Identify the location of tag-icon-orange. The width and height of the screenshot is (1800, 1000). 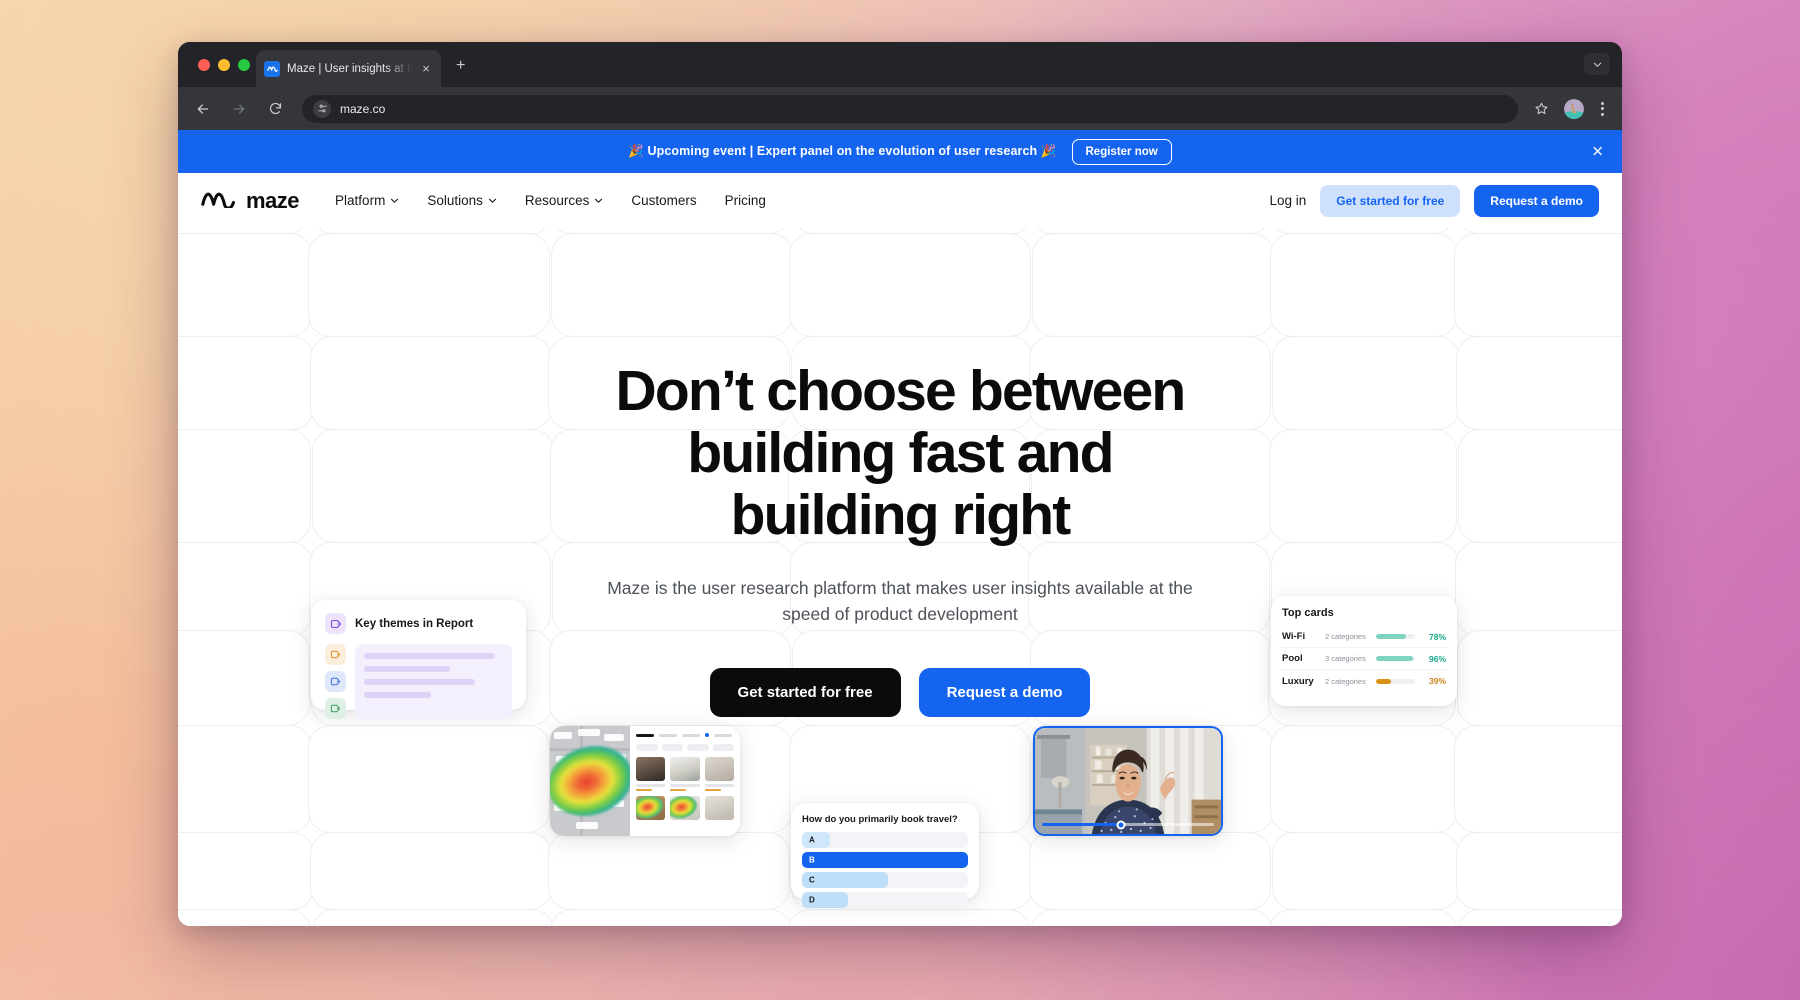
(335, 654).